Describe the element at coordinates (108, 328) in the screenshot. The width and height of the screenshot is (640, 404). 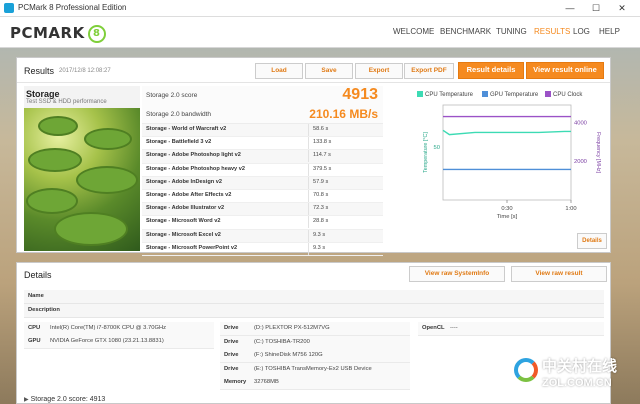
I see `cpu-value: Intel(R) Core(TM) i7-8700K CPU @ 3.70GHz` at that location.